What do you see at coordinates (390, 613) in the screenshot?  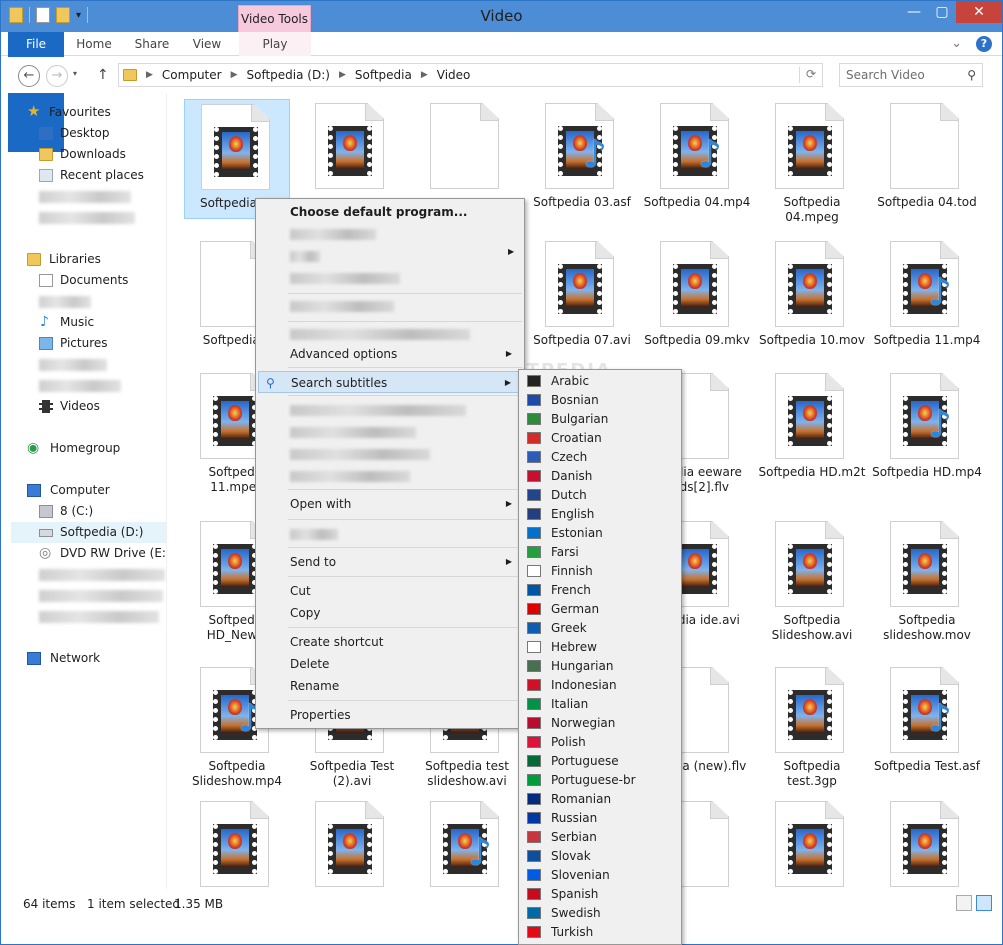 I see `menu-copy: Copy` at bounding box center [390, 613].